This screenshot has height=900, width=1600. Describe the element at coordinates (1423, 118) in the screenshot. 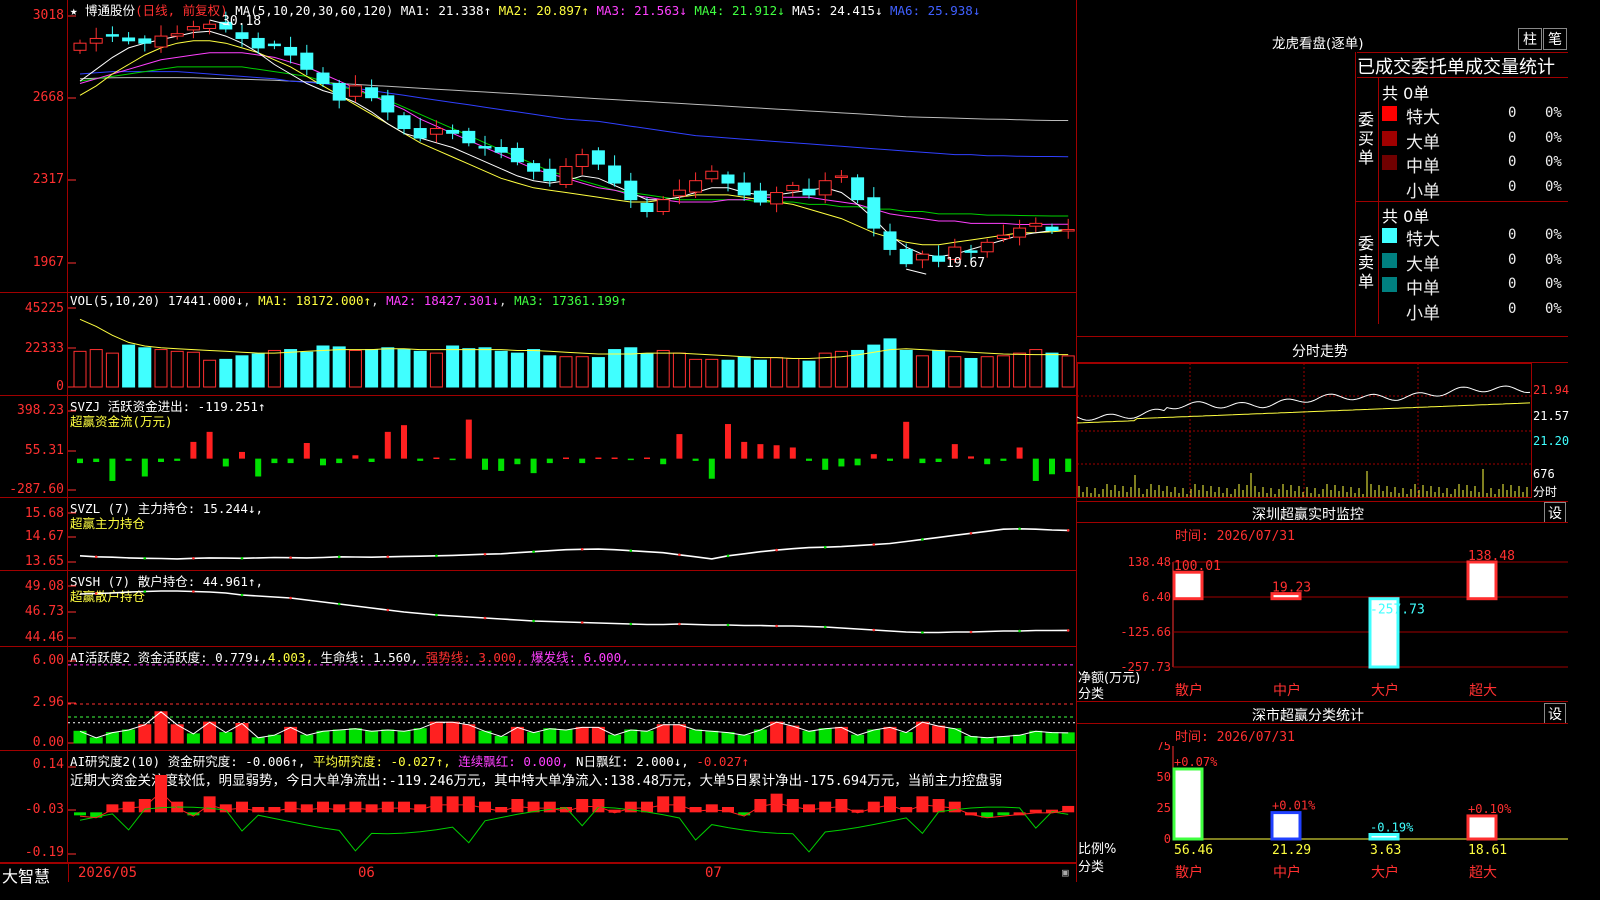

I see `buy-name: 特大` at that location.